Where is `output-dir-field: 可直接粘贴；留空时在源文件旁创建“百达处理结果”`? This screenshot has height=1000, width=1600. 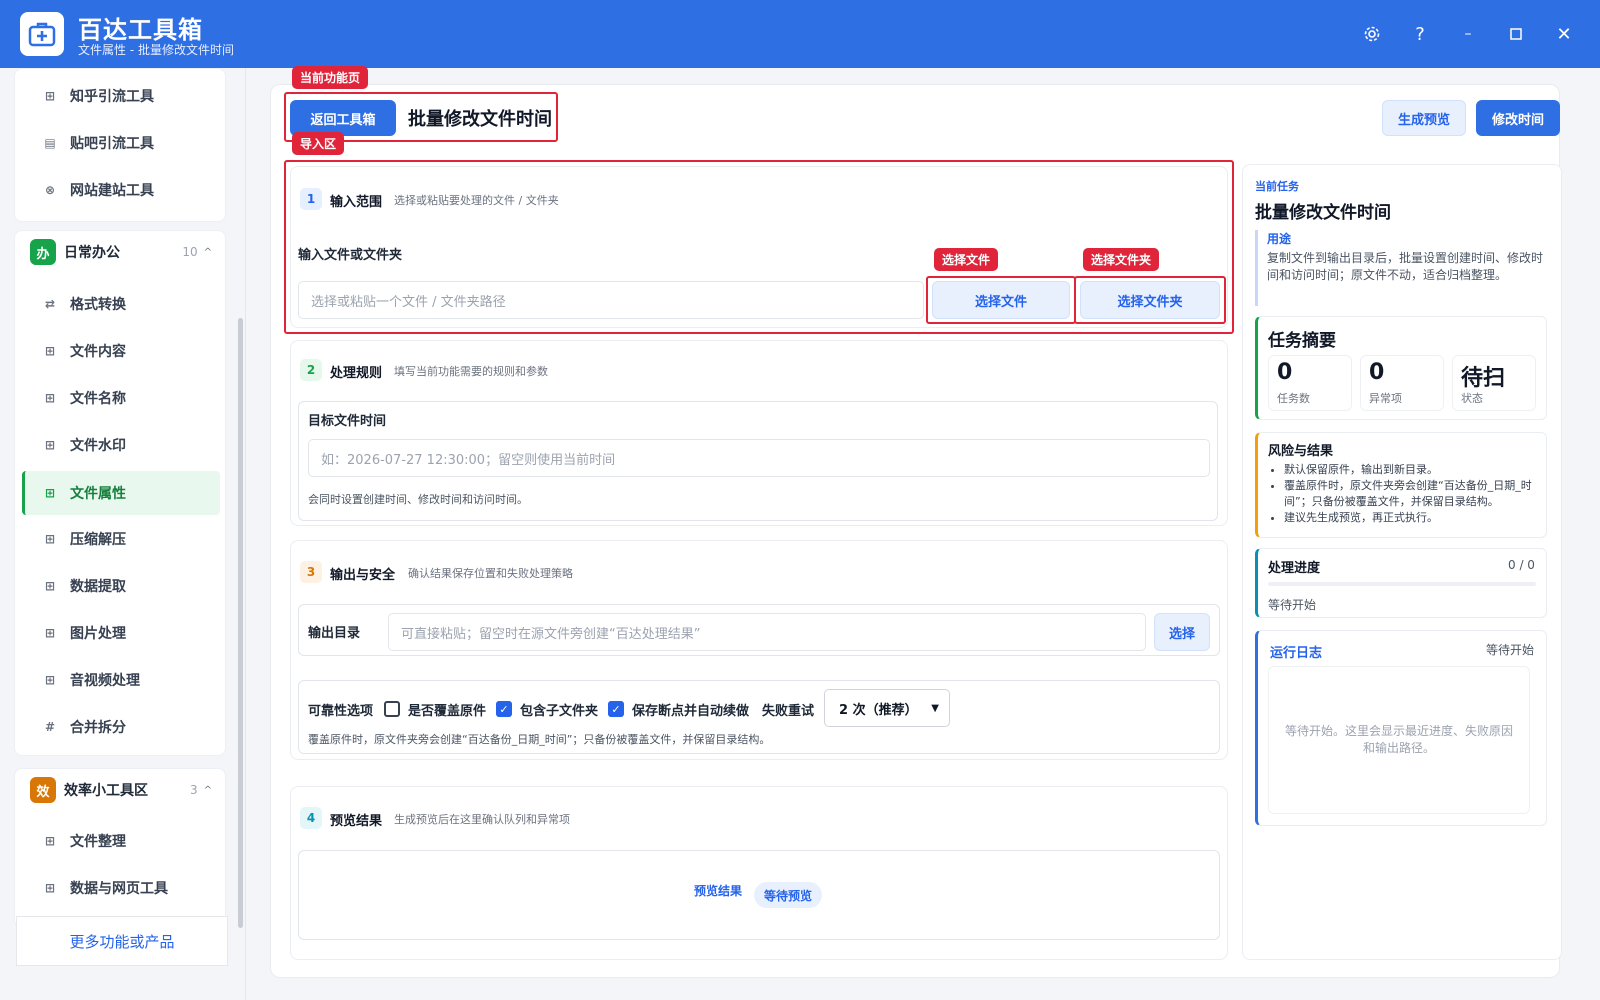
output-dir-field: 可直接粘贴；留空时在源文件旁创建“百达处理结果” is located at coordinates (767, 632).